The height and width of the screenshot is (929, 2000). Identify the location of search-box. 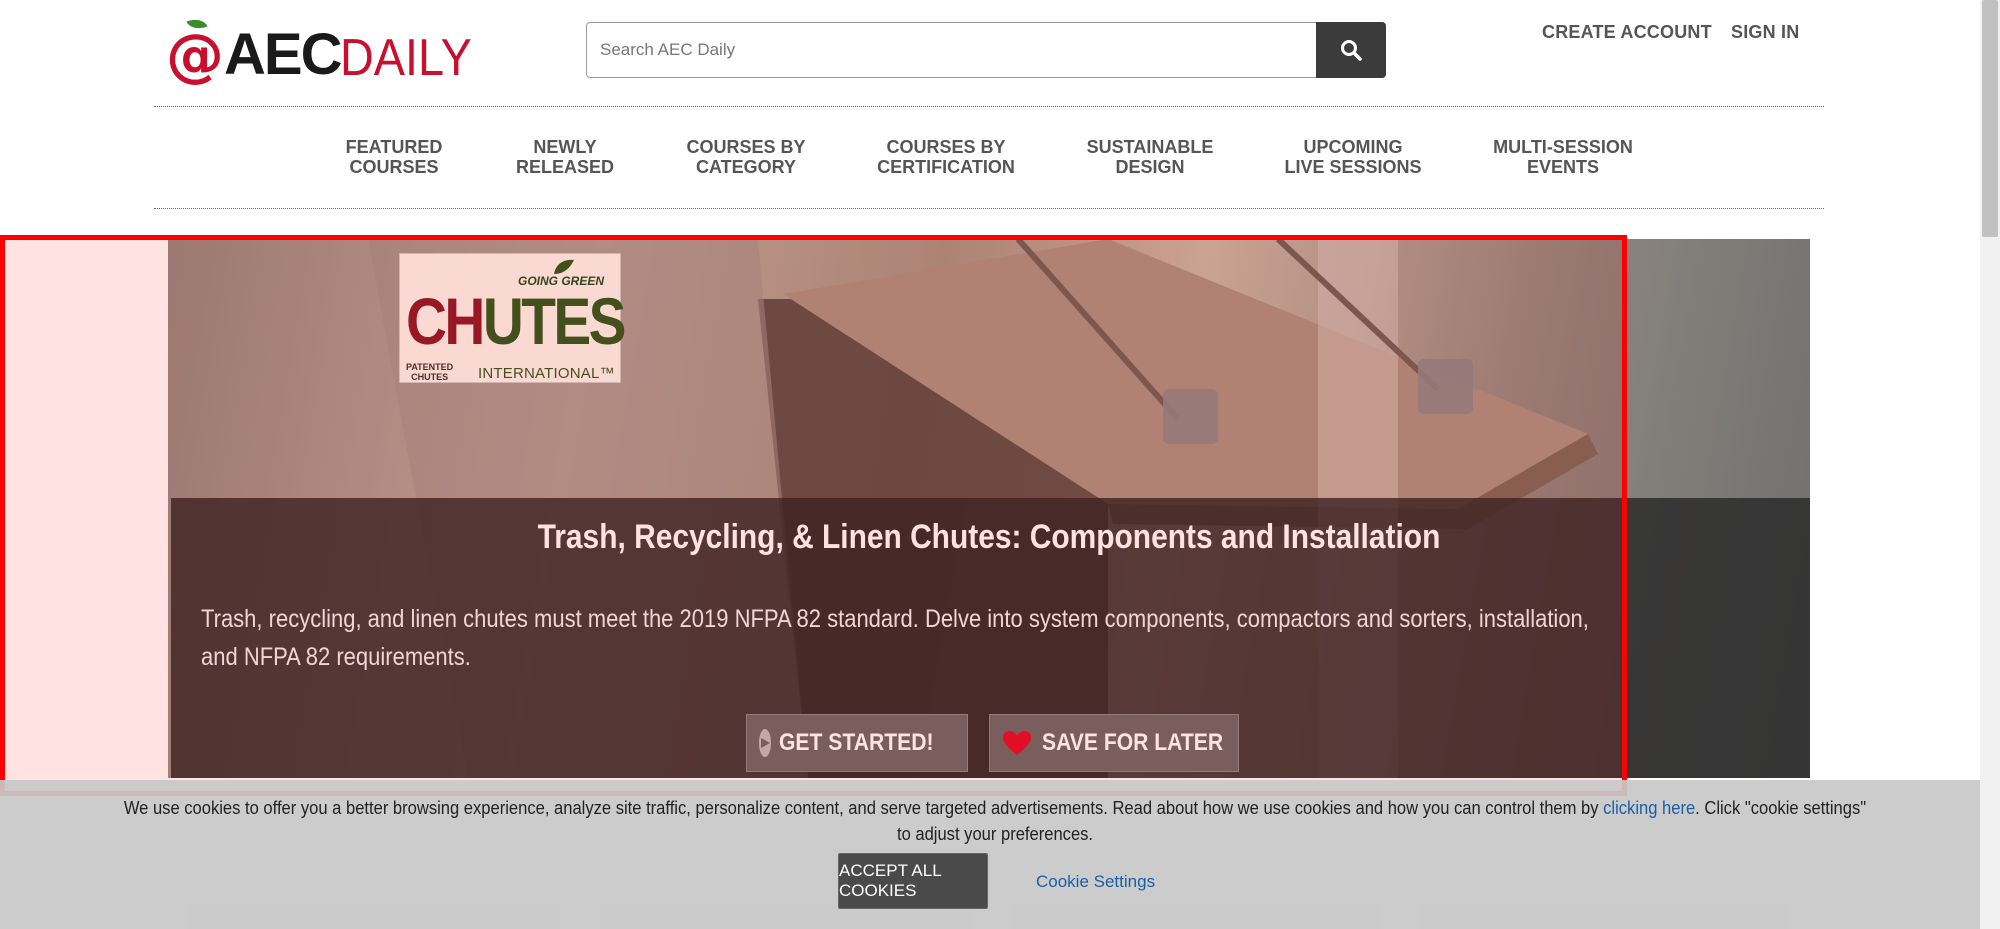
(986, 50).